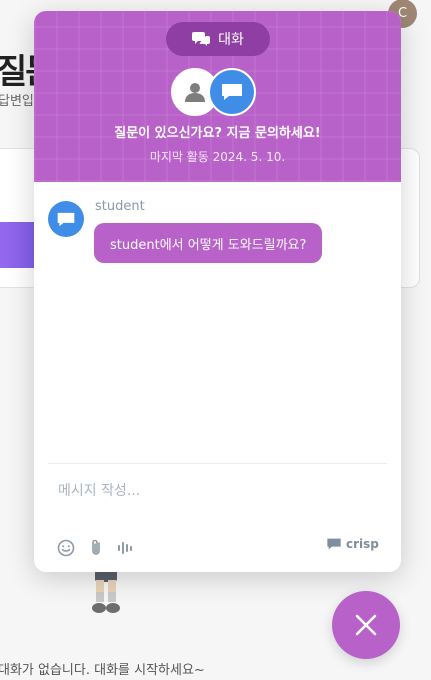 Image resolution: width=431 pixels, height=680 pixels. I want to click on message-sender: student, so click(120, 206).